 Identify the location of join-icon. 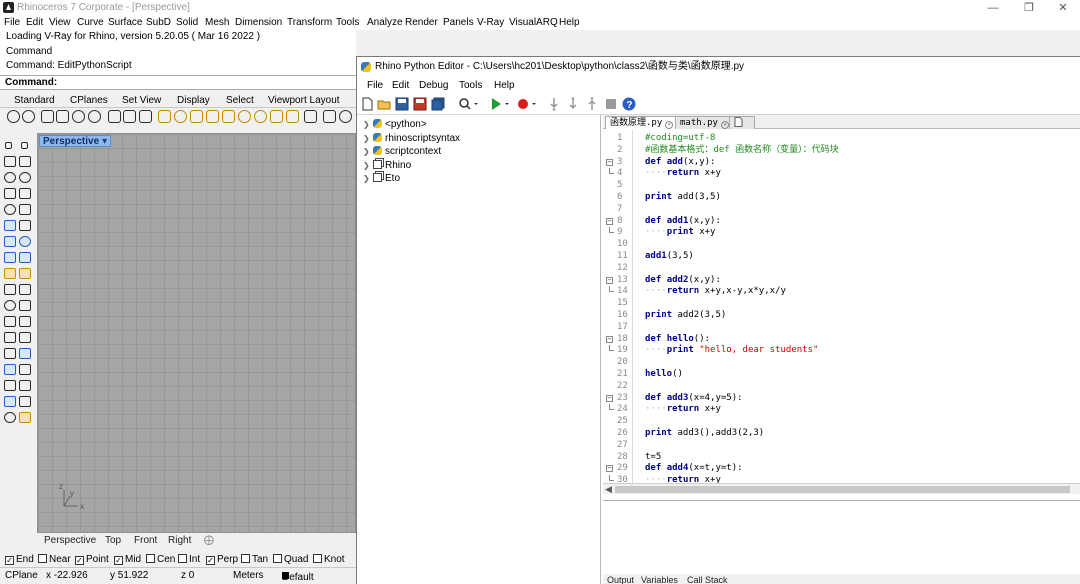
(10, 289).